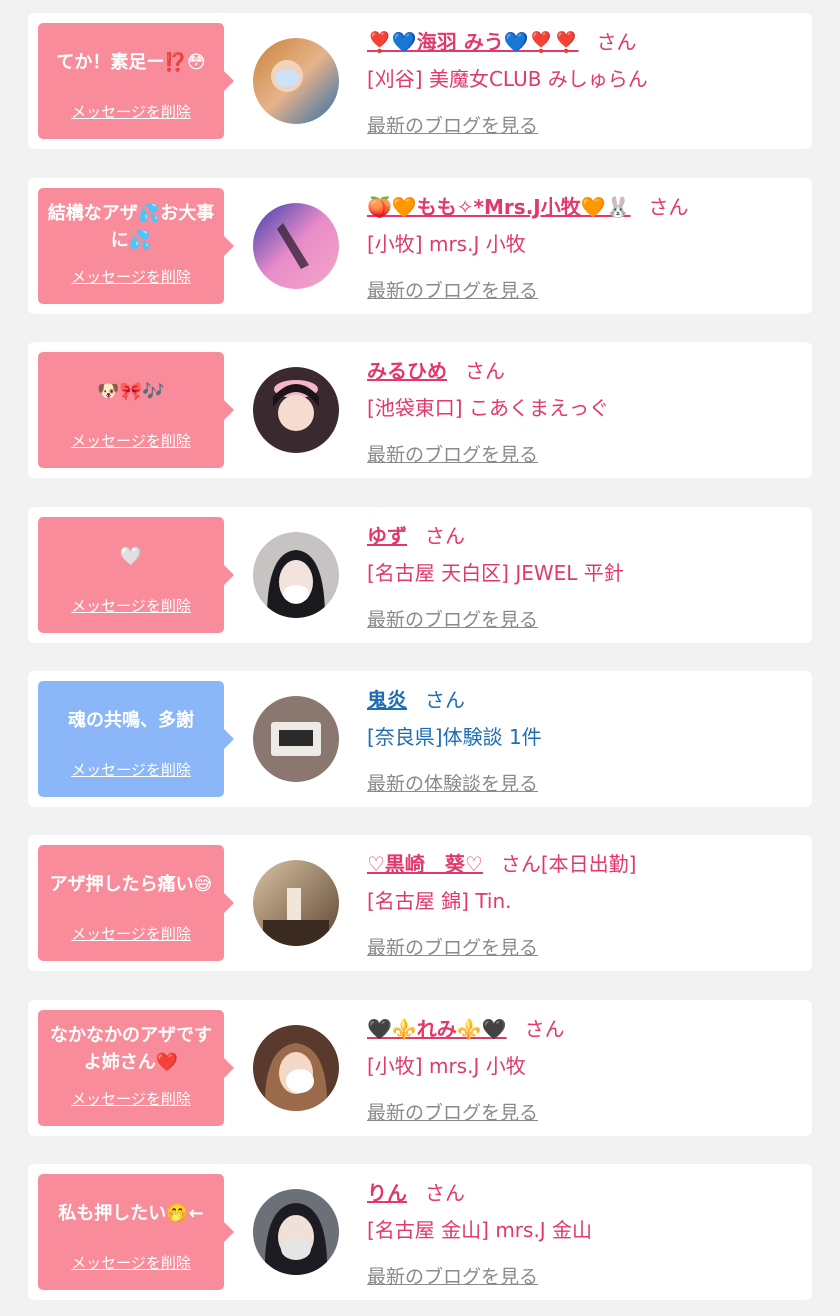  What do you see at coordinates (454, 737) in the screenshot?
I see `shop-label: [奈良県]体験談 1件` at bounding box center [454, 737].